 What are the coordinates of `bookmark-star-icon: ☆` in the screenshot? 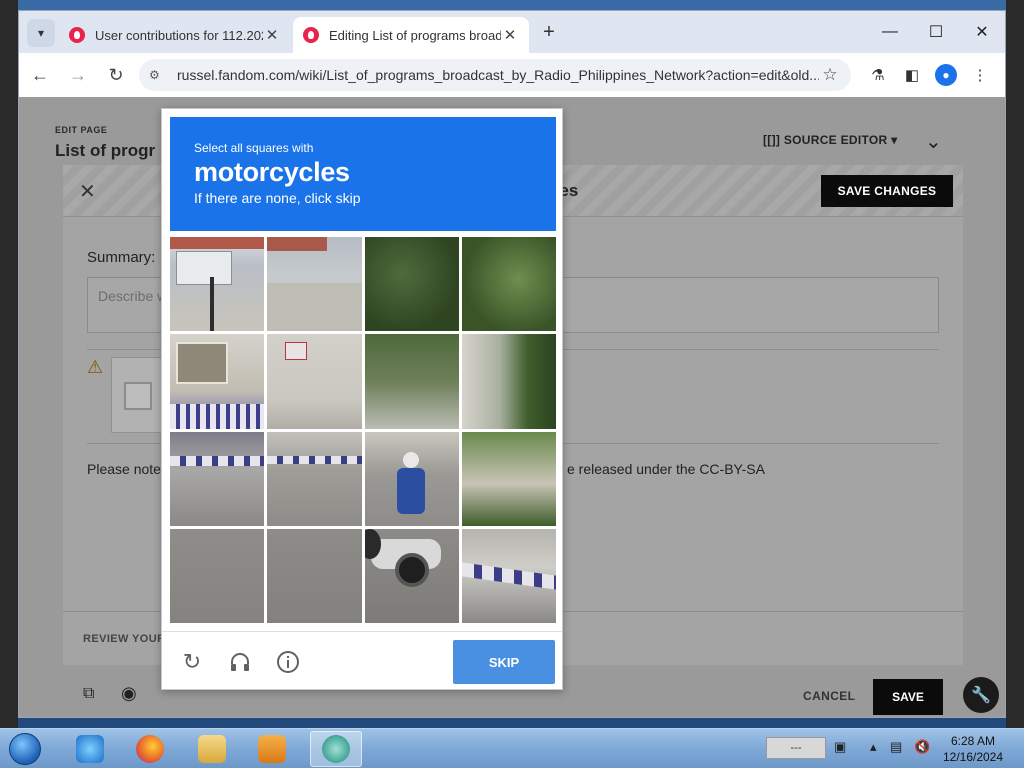 It's located at (830, 75).